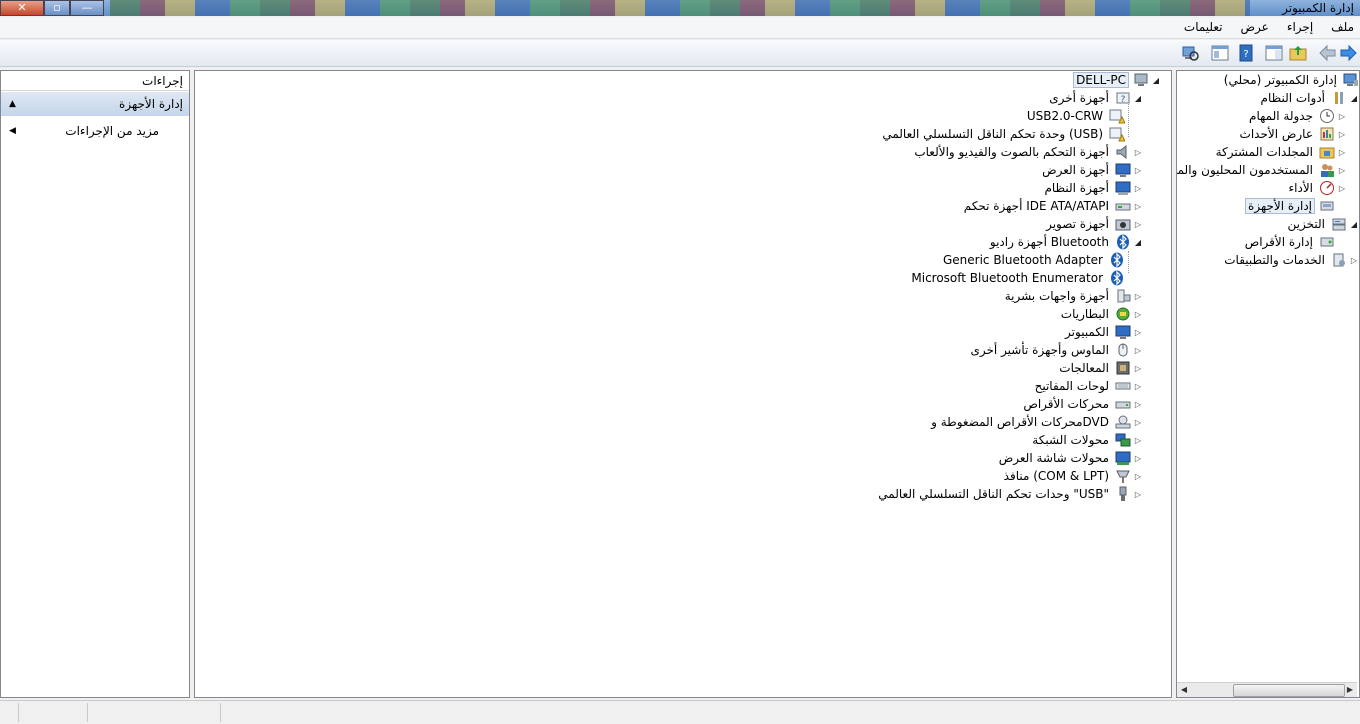 The width and height of the screenshot is (1360, 724). What do you see at coordinates (1091, 170) in the screenshot?
I see `device-category-monitors: ▷ أجهزة العرض` at bounding box center [1091, 170].